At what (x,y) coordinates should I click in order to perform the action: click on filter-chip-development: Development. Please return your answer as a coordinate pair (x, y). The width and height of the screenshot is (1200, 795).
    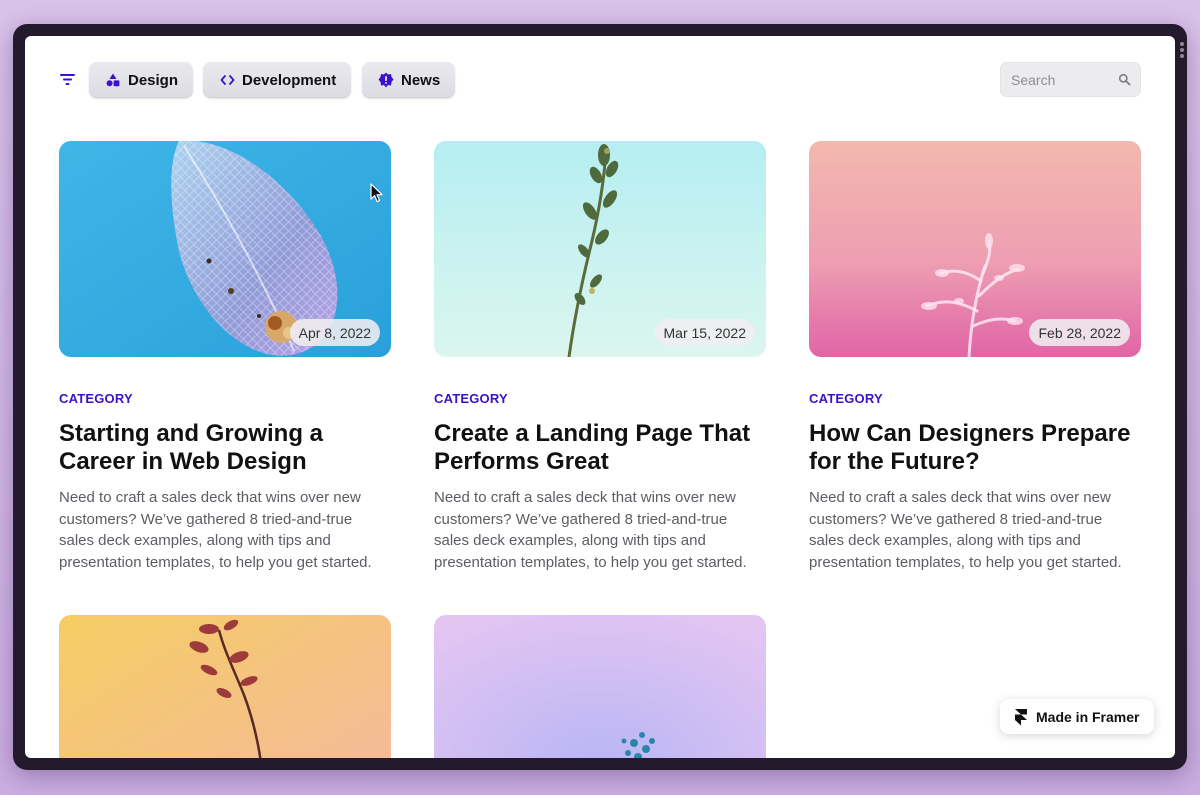
    Looking at the image, I should click on (277, 80).